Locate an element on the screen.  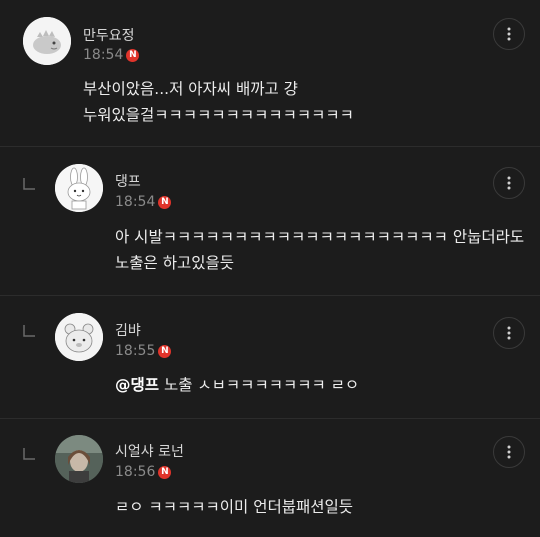
rabbit-avatar-icon is located at coordinates (79, 188).